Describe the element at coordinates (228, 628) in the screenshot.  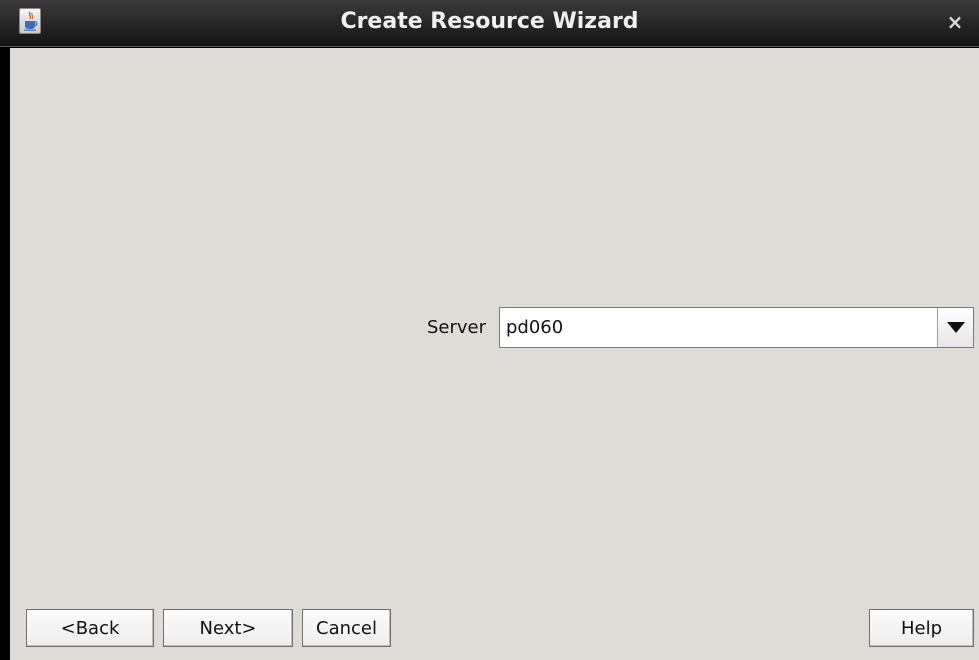
I see `next-button: Next>` at that location.